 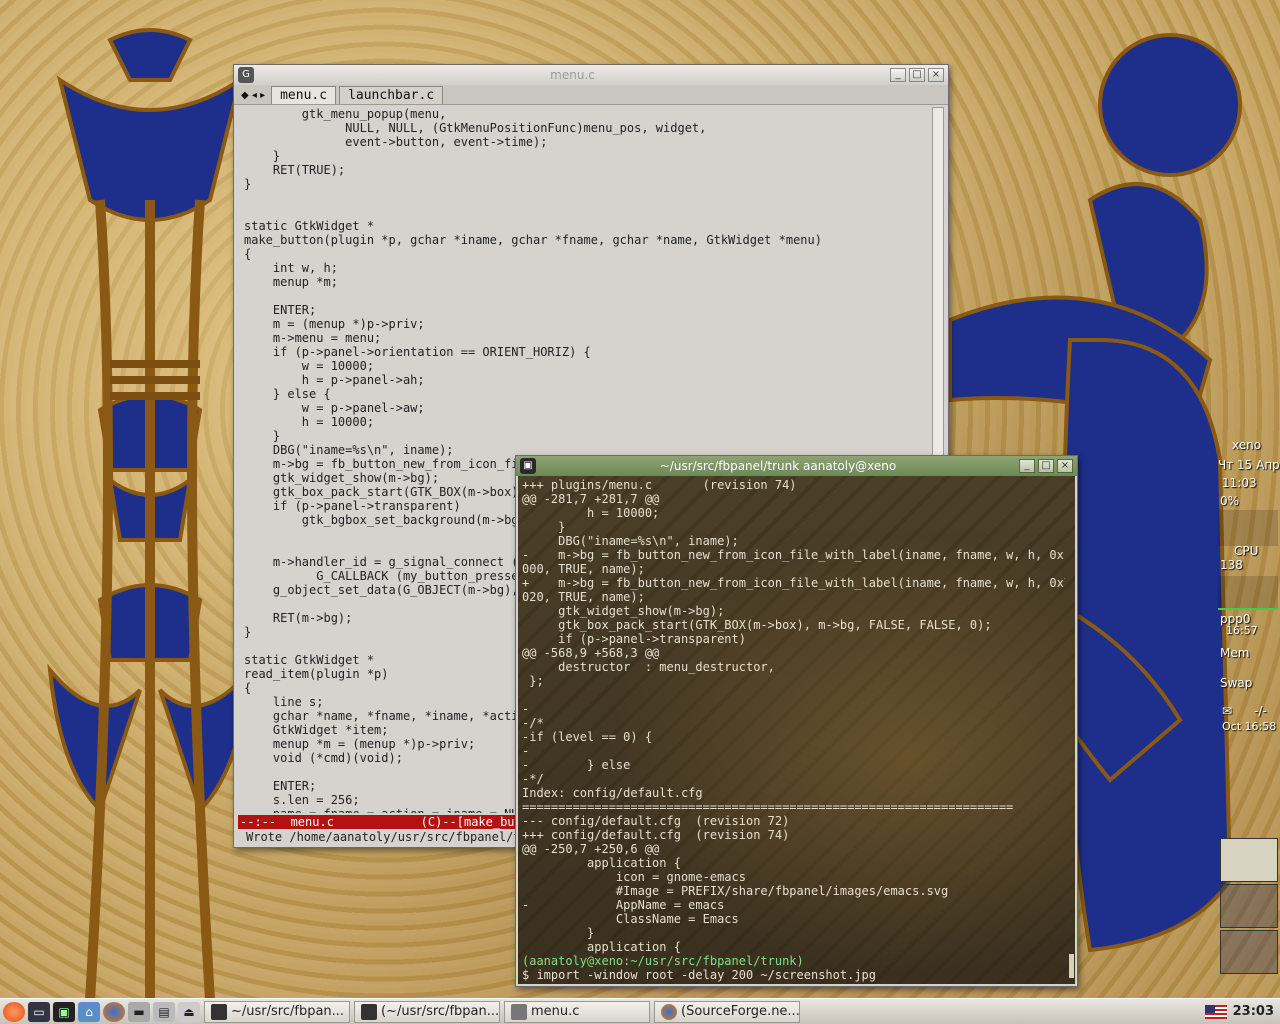 I want to click on terminal-line: }, so click(x=544, y=527).